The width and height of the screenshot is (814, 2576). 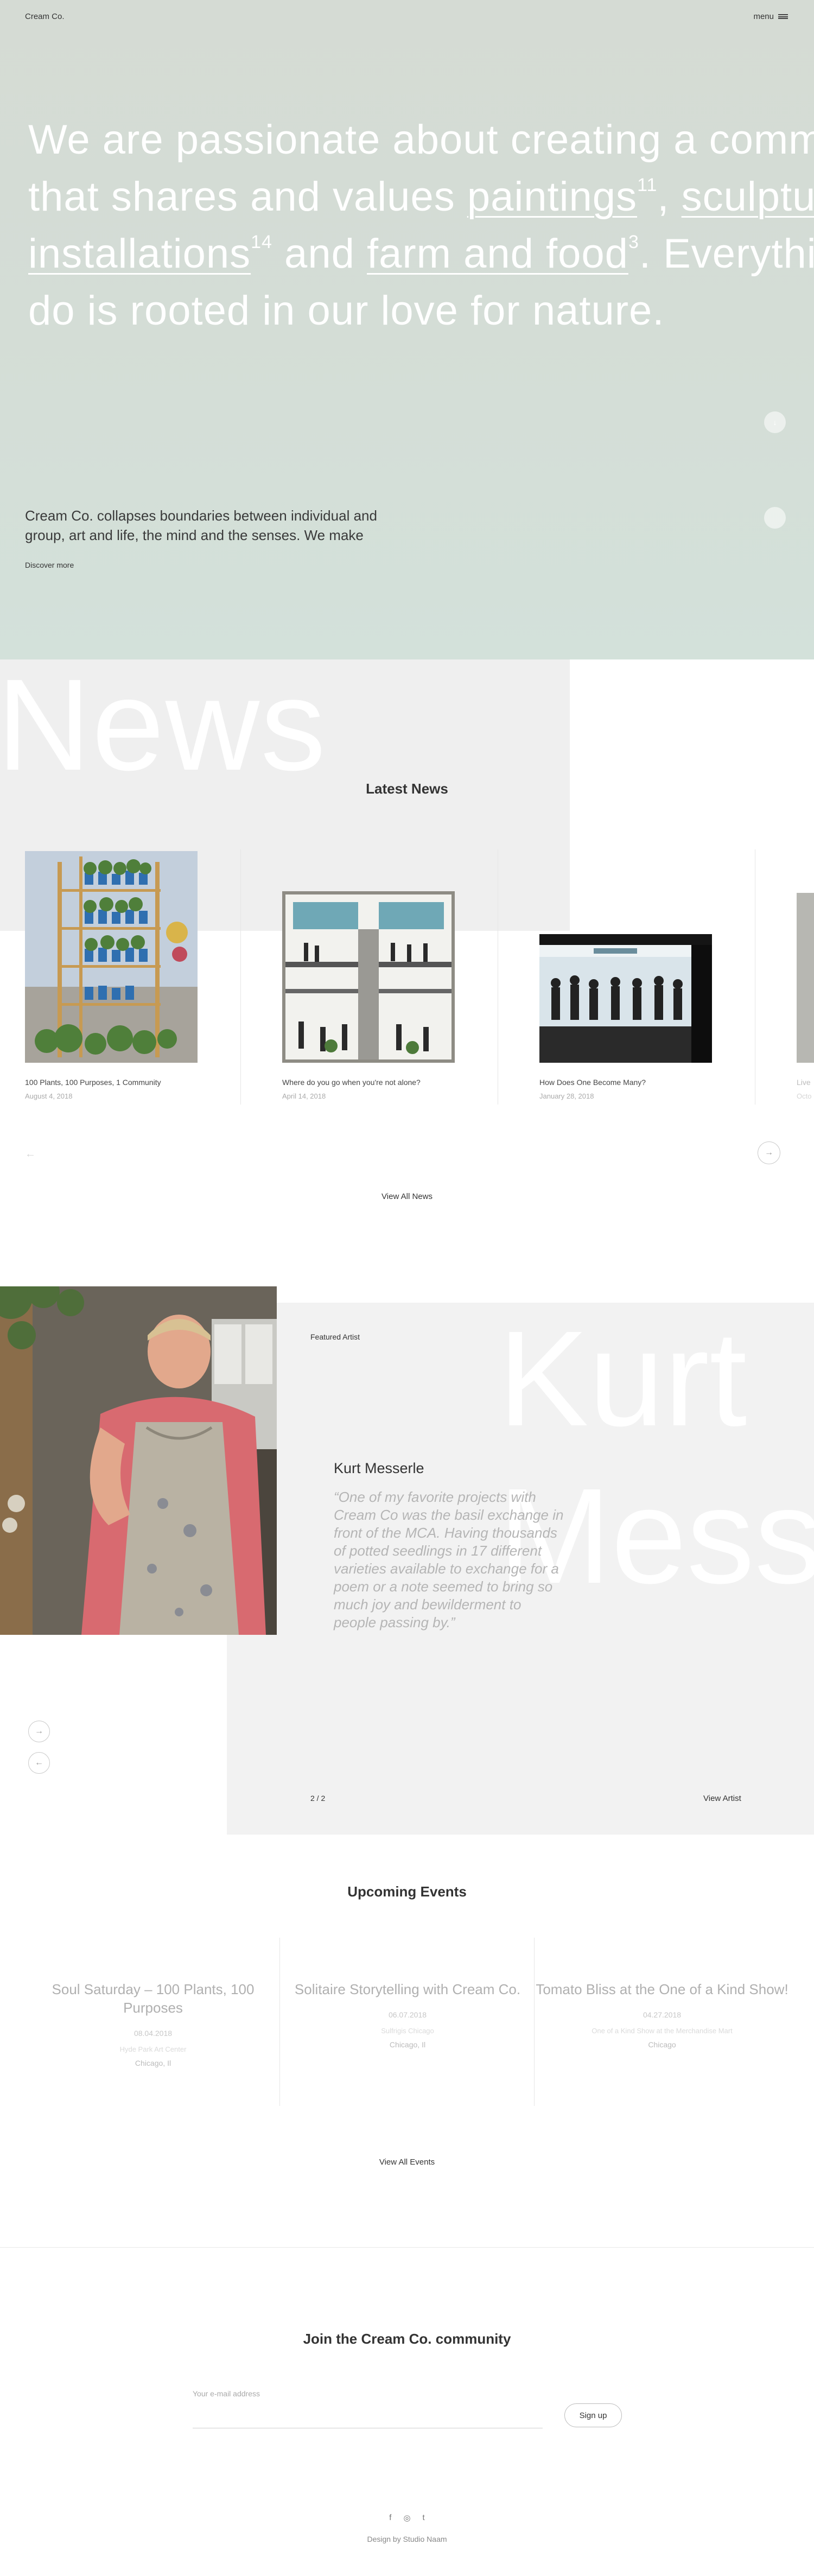 What do you see at coordinates (726, 254) in the screenshot?
I see `hero-text-fragment: . Everything` at bounding box center [726, 254].